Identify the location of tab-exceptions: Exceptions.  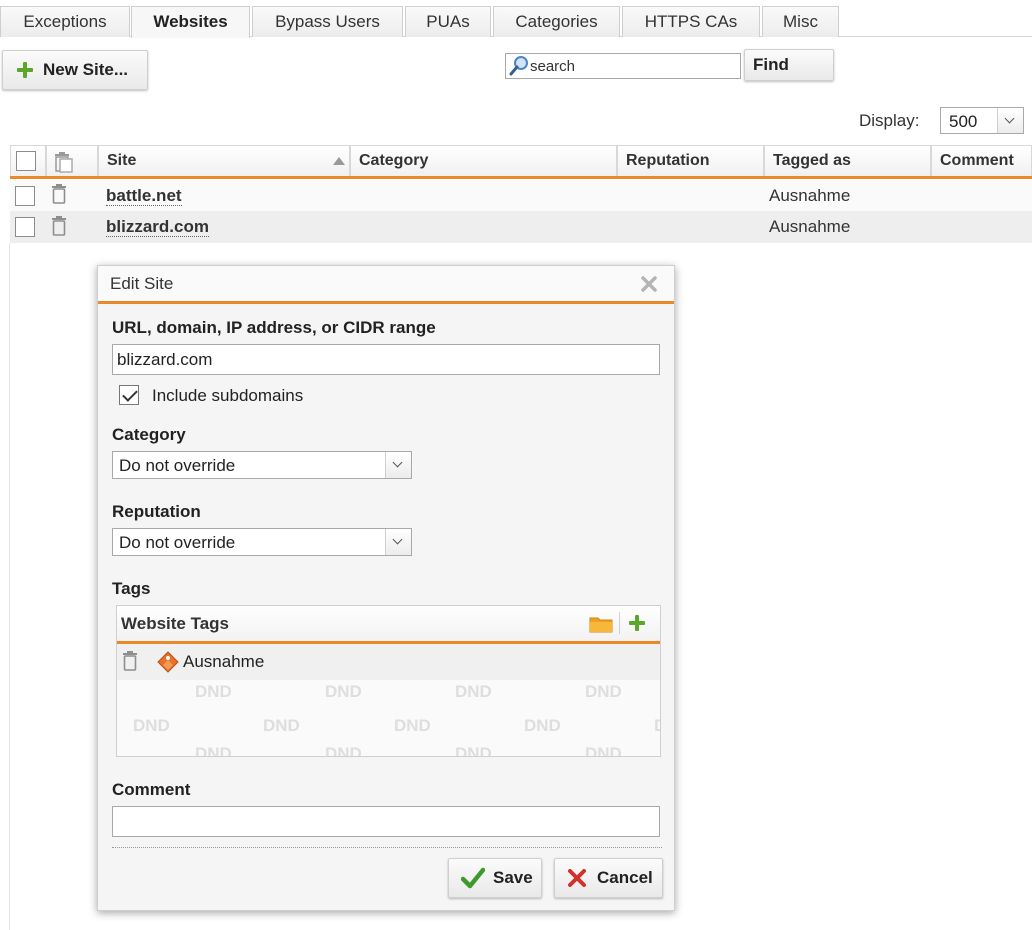
(65, 21).